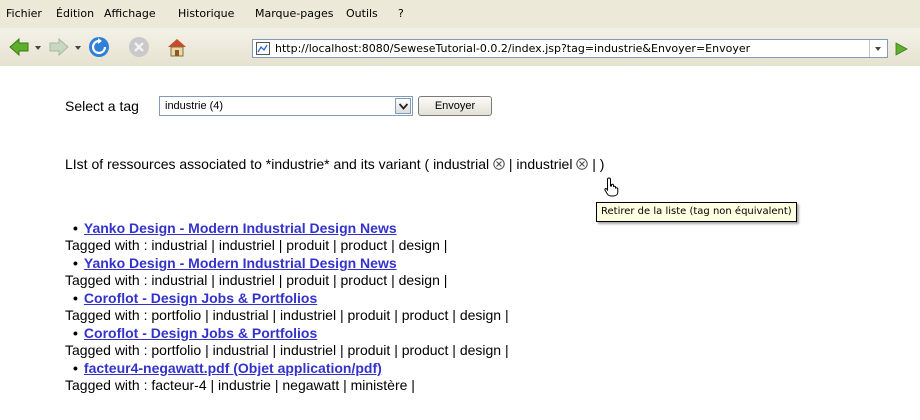  What do you see at coordinates (194, 106) in the screenshot?
I see `tag-select-value: industrie (4)` at bounding box center [194, 106].